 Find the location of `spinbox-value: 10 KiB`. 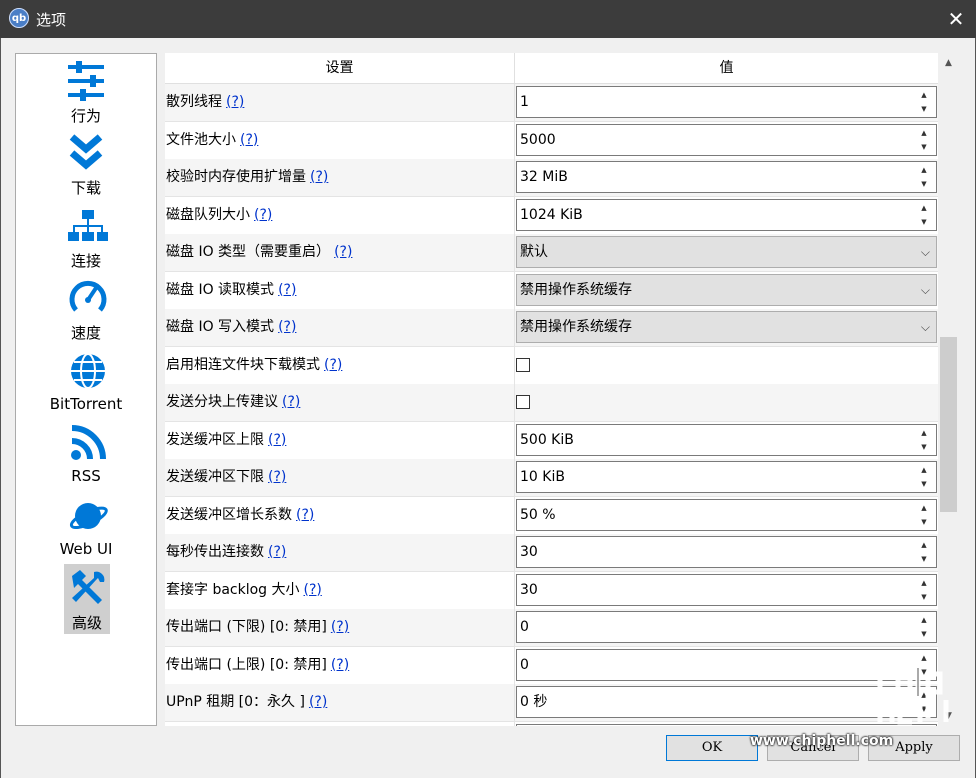

spinbox-value: 10 KiB is located at coordinates (542, 477).